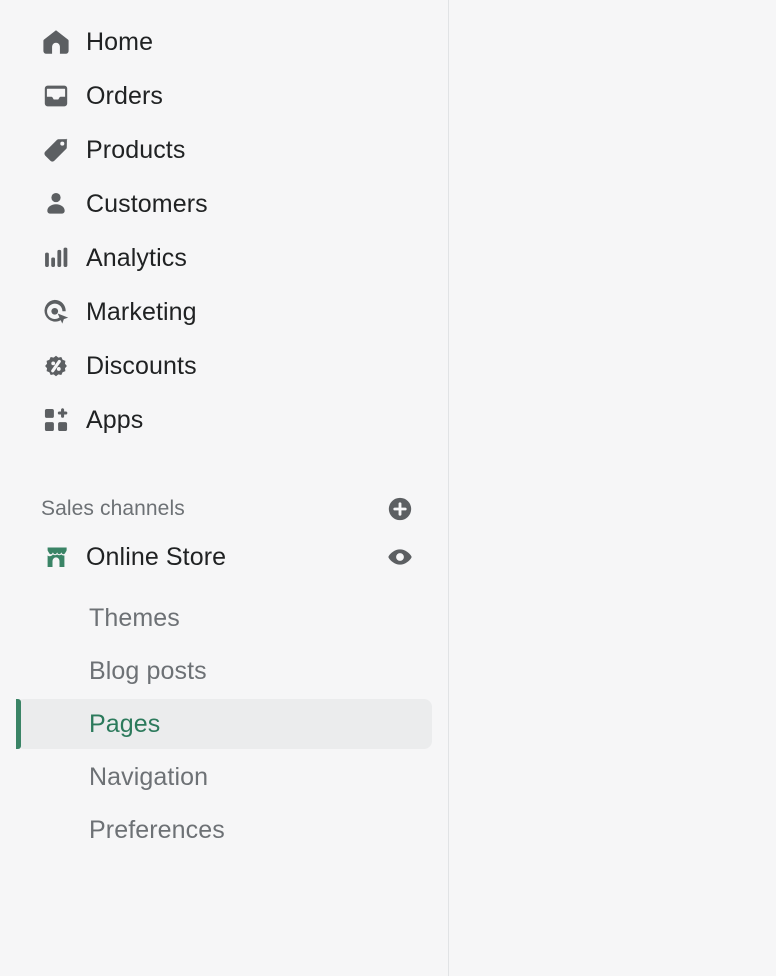  Describe the element at coordinates (147, 203) in the screenshot. I see `sidebar-item-label: Customers` at that location.